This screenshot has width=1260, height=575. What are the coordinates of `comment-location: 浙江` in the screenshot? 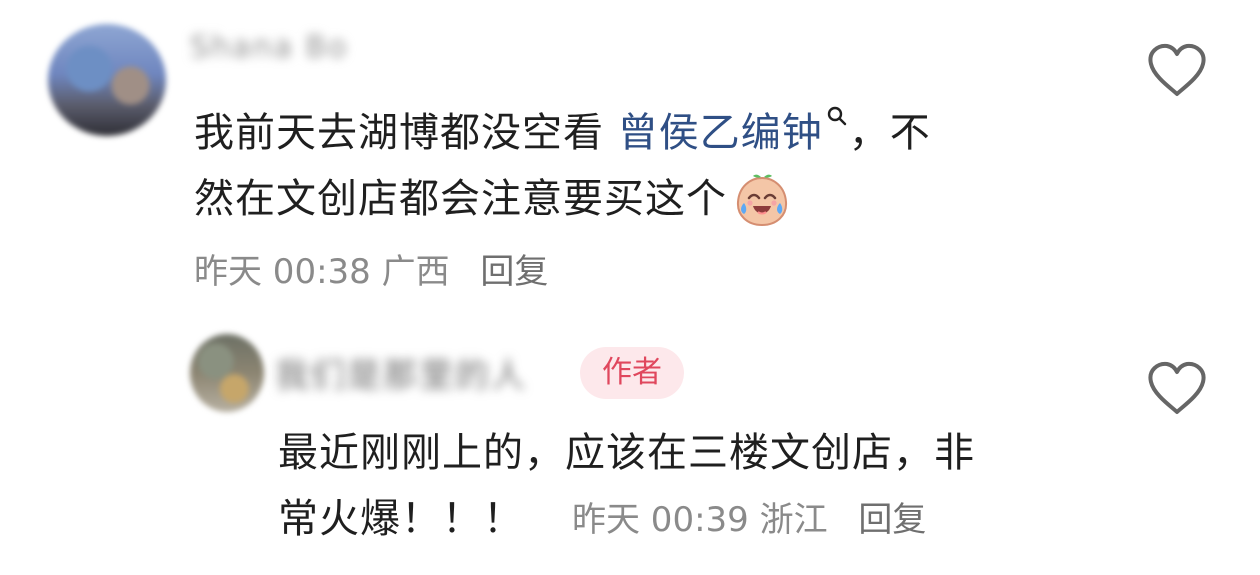 It's located at (793, 520).